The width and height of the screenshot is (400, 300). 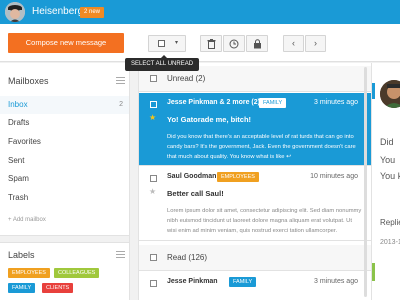 I want to click on read-group-header: Read (126), so click(x=255, y=258).